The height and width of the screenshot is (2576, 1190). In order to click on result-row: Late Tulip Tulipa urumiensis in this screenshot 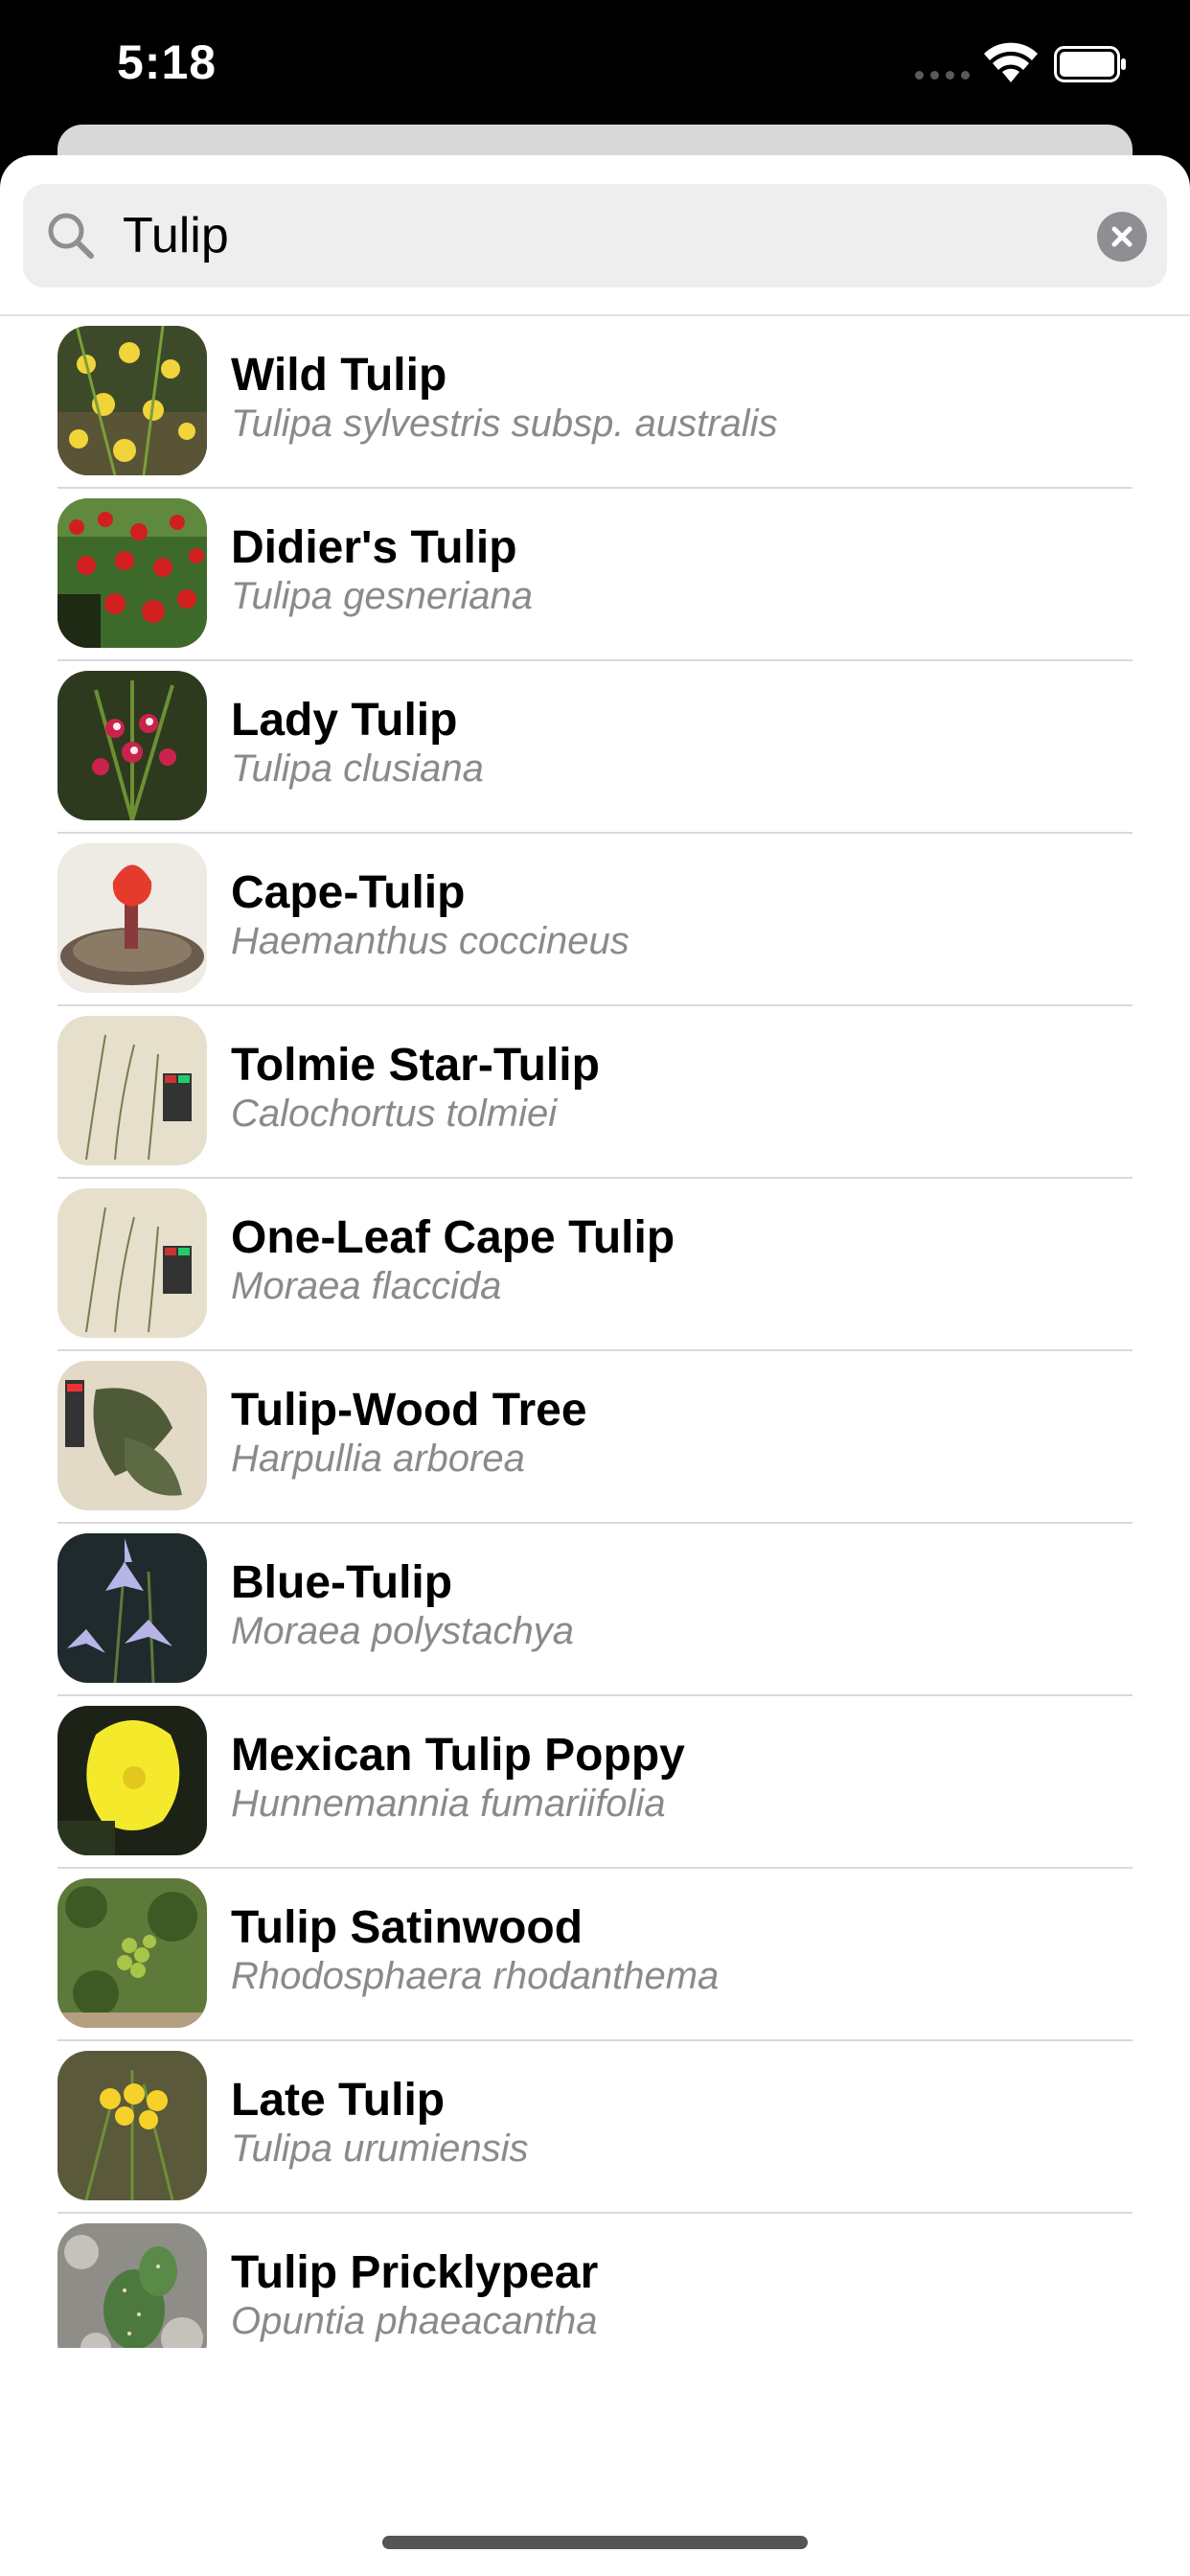, I will do `click(595, 2127)`.